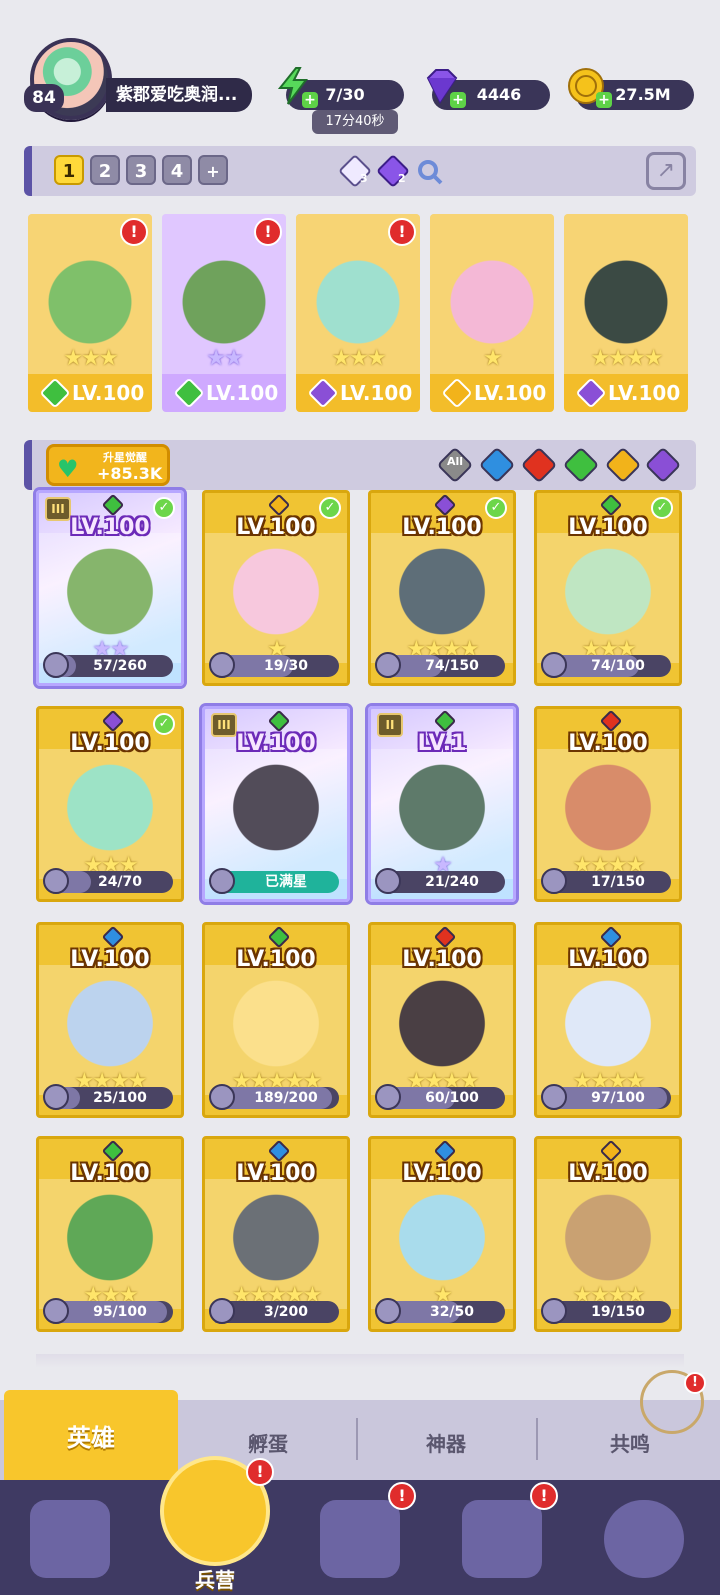 Image resolution: width=720 pixels, height=1595 pixels. What do you see at coordinates (213, 170) in the screenshot?
I see `team-add-tab: +` at bounding box center [213, 170].